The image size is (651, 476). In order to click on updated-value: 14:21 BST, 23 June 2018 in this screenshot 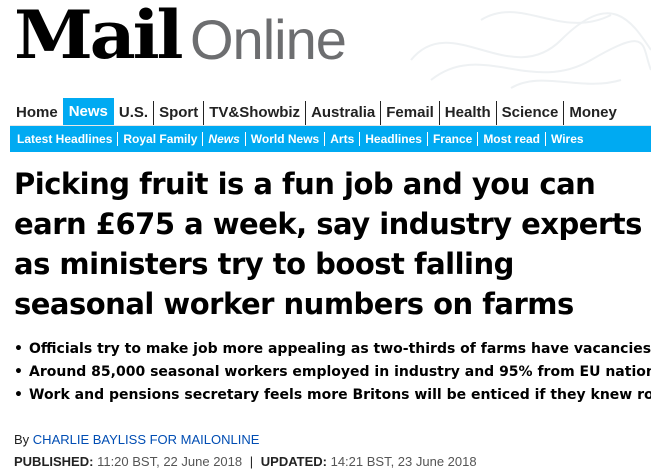, I will do `click(403, 461)`.